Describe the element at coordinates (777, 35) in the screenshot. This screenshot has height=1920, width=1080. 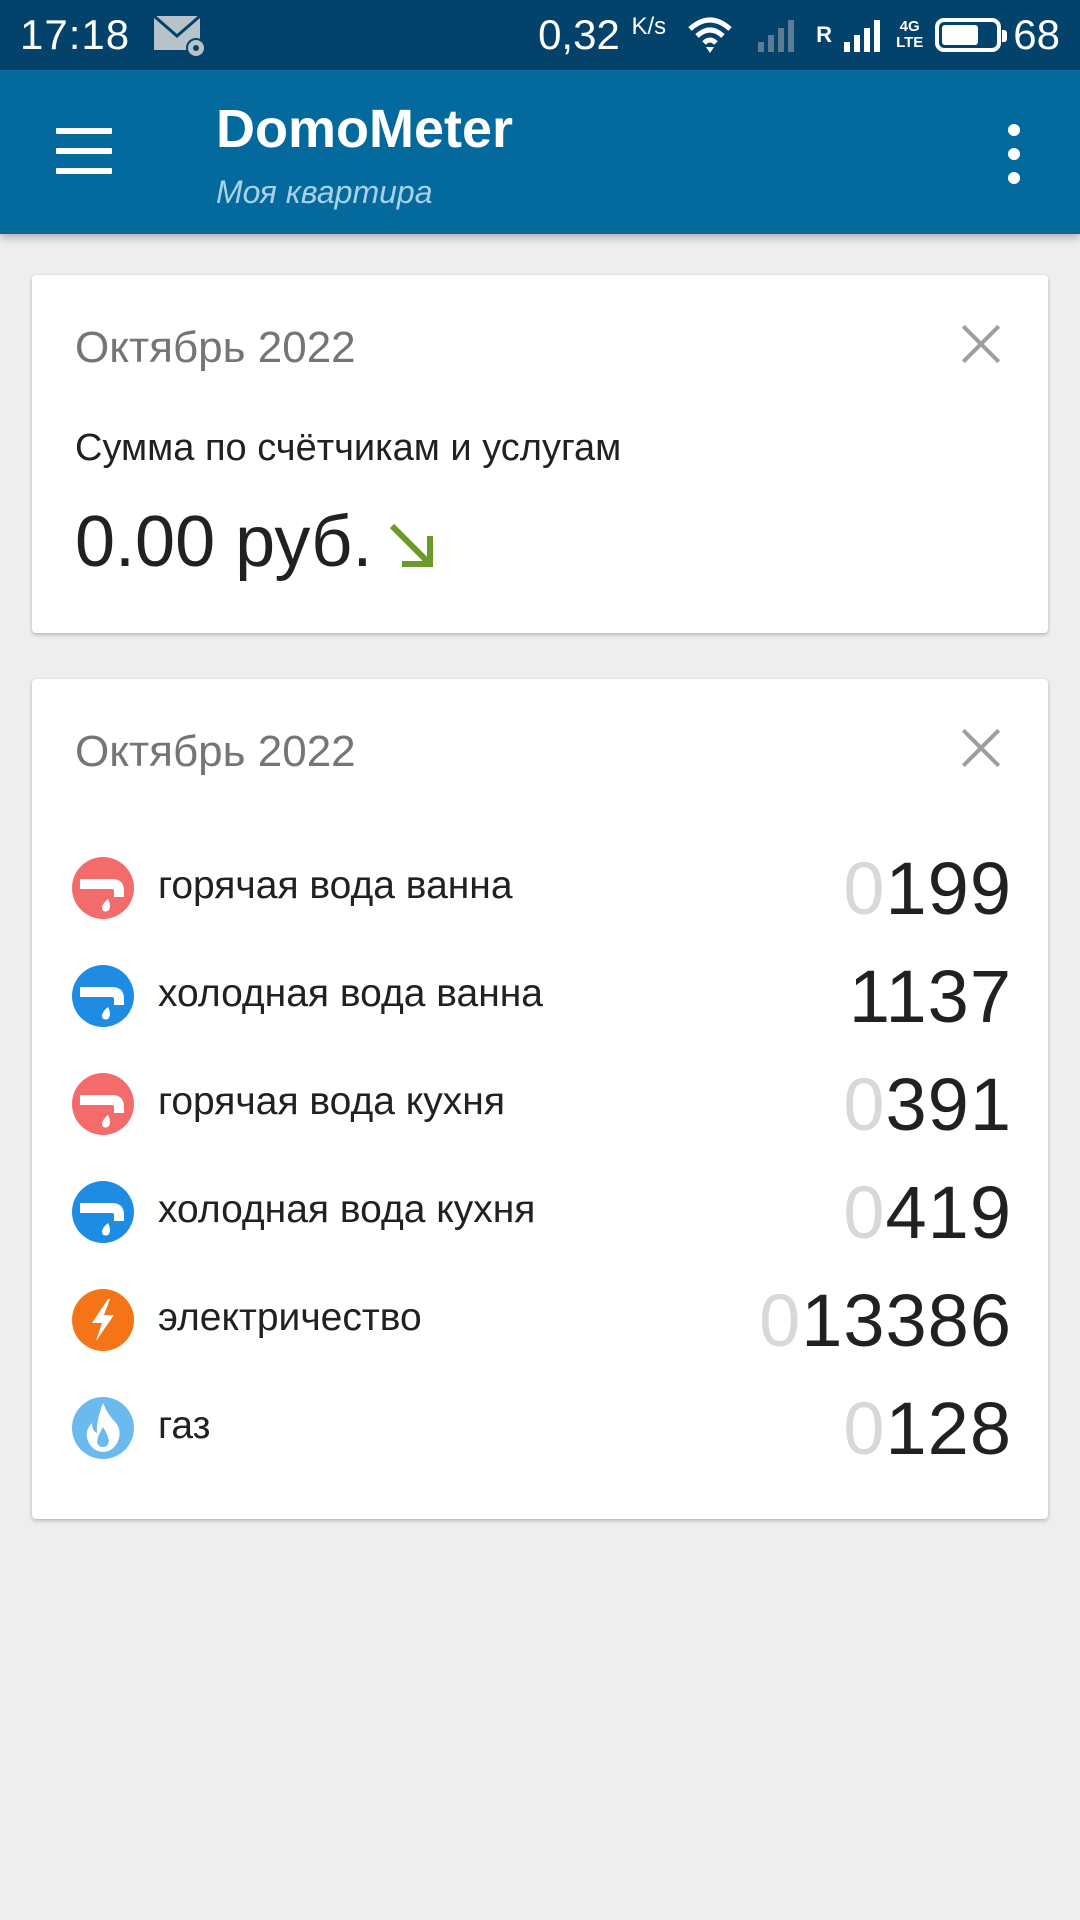
I see `signal-sim1-empty-icon` at that location.